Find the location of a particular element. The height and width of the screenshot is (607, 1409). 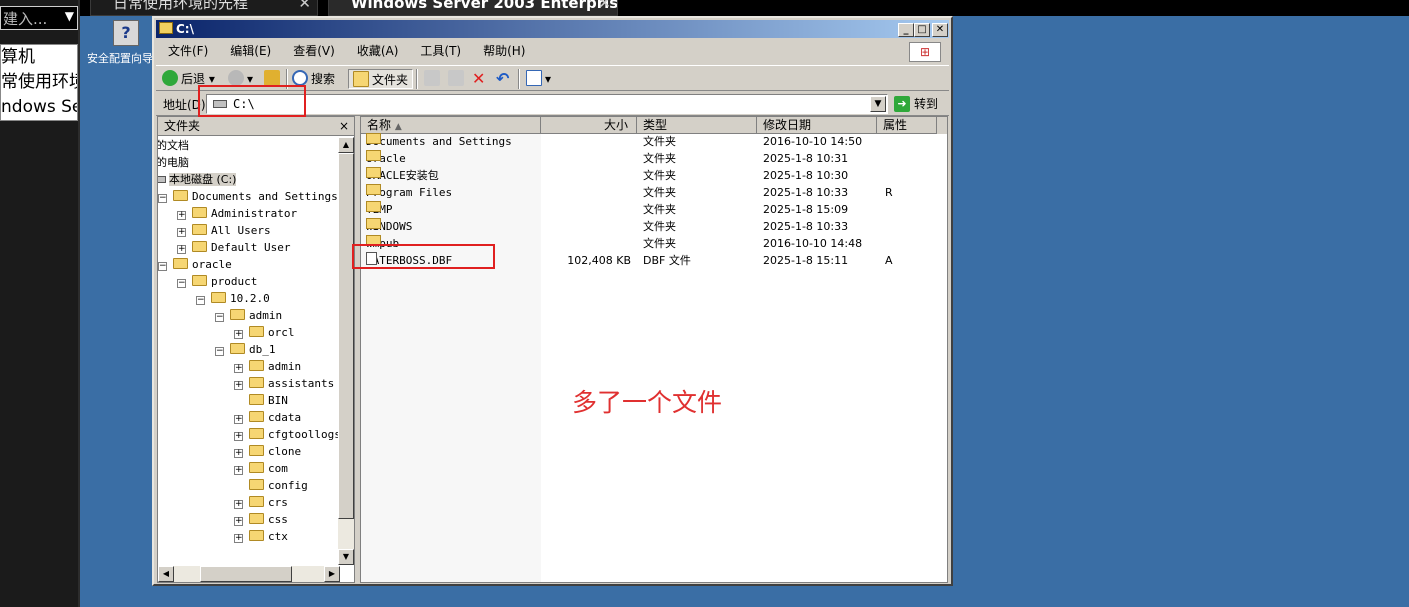

tree-item: + crs is located at coordinates (261, 502).